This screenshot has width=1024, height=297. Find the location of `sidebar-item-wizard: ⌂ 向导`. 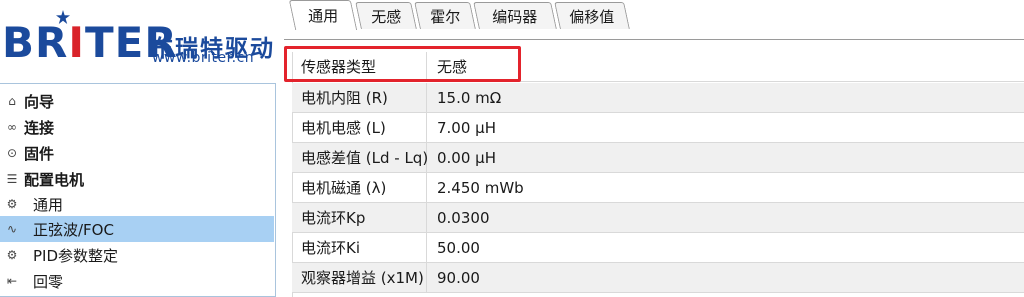

sidebar-item-wizard: ⌂ 向导 is located at coordinates (137, 101).